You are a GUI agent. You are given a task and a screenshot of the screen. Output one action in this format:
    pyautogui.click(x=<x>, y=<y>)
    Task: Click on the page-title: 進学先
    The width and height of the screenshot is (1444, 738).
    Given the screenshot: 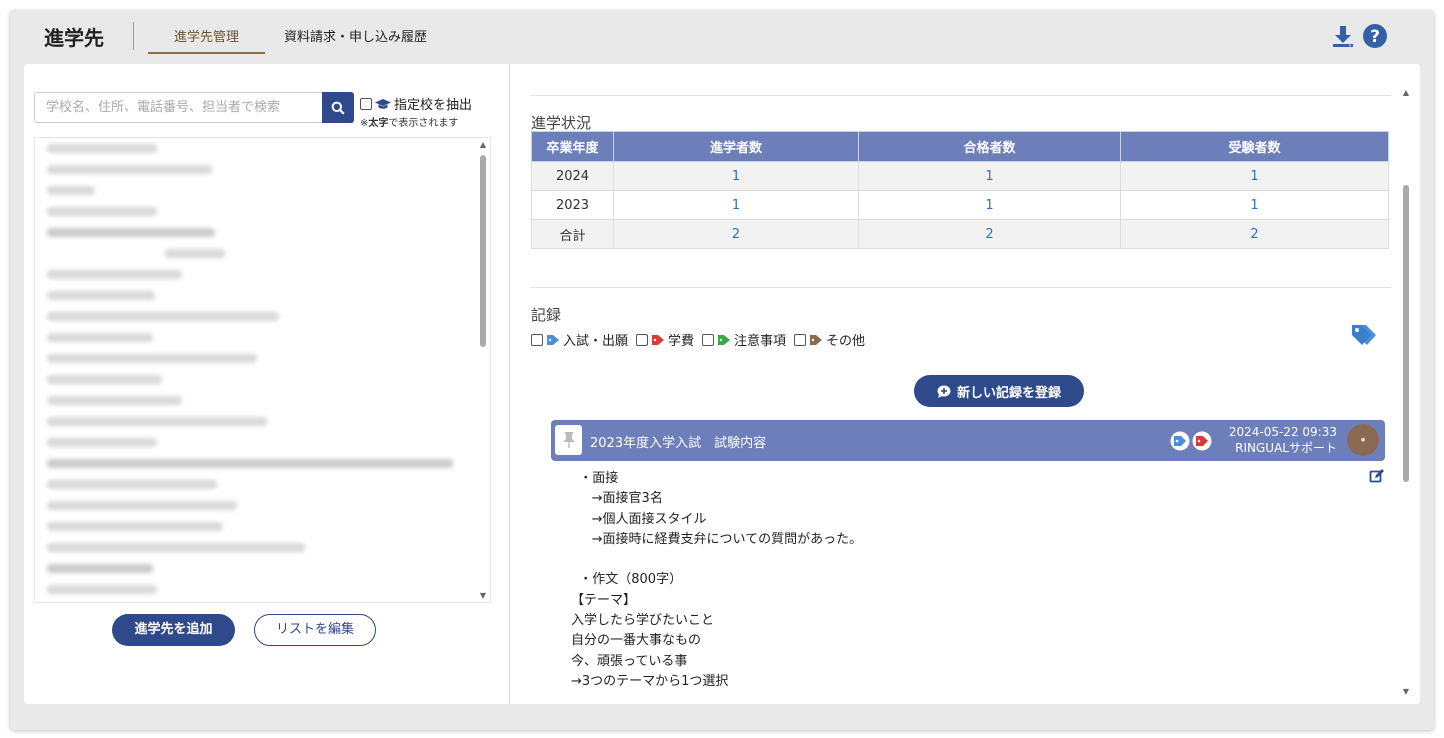 What is the action you would take?
    pyautogui.click(x=74, y=38)
    